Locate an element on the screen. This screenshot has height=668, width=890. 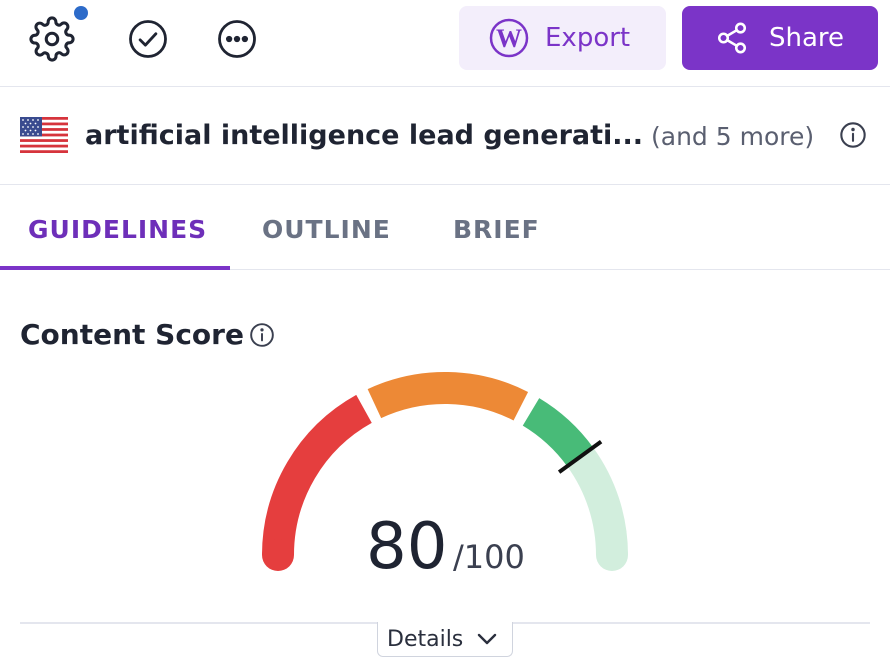
score-max: /100 is located at coordinates (489, 557).